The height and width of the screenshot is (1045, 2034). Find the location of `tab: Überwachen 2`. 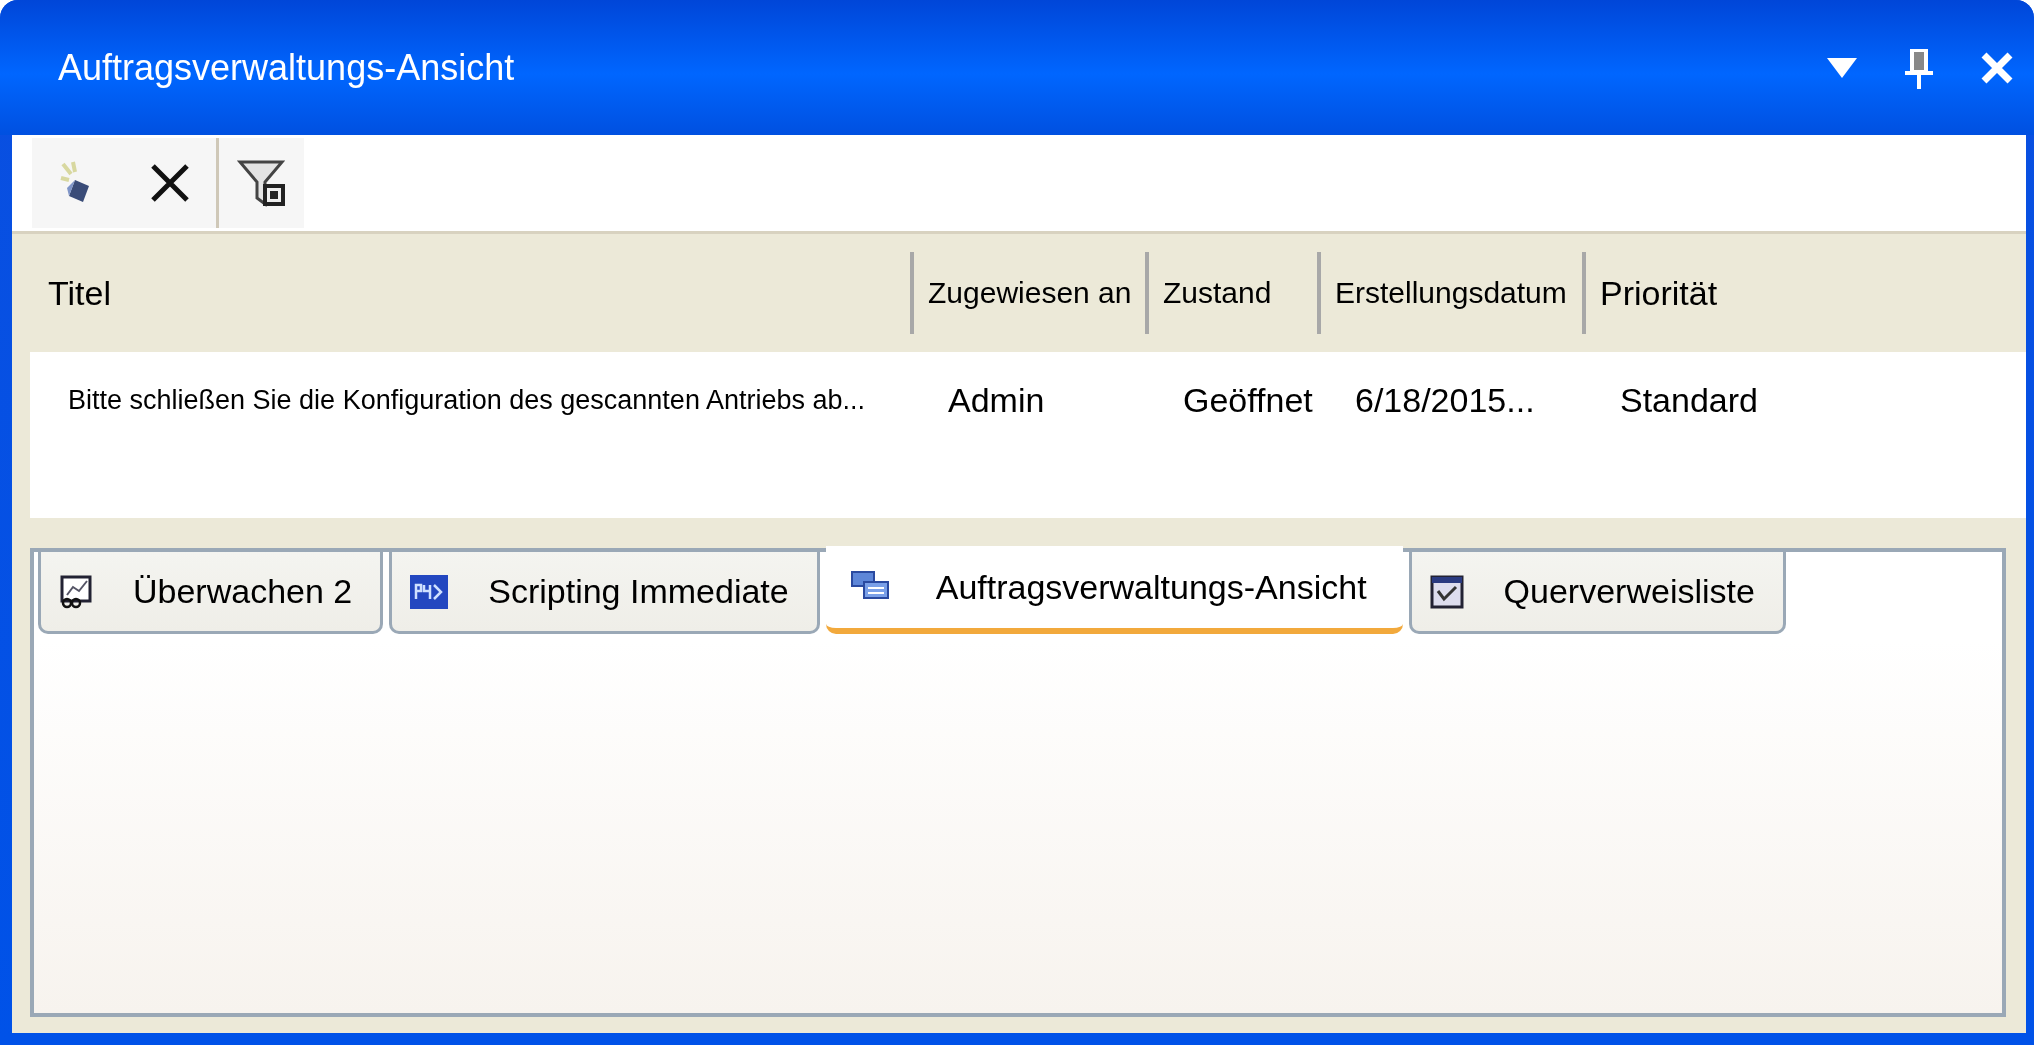

tab: Überwachen 2 is located at coordinates (211, 593).